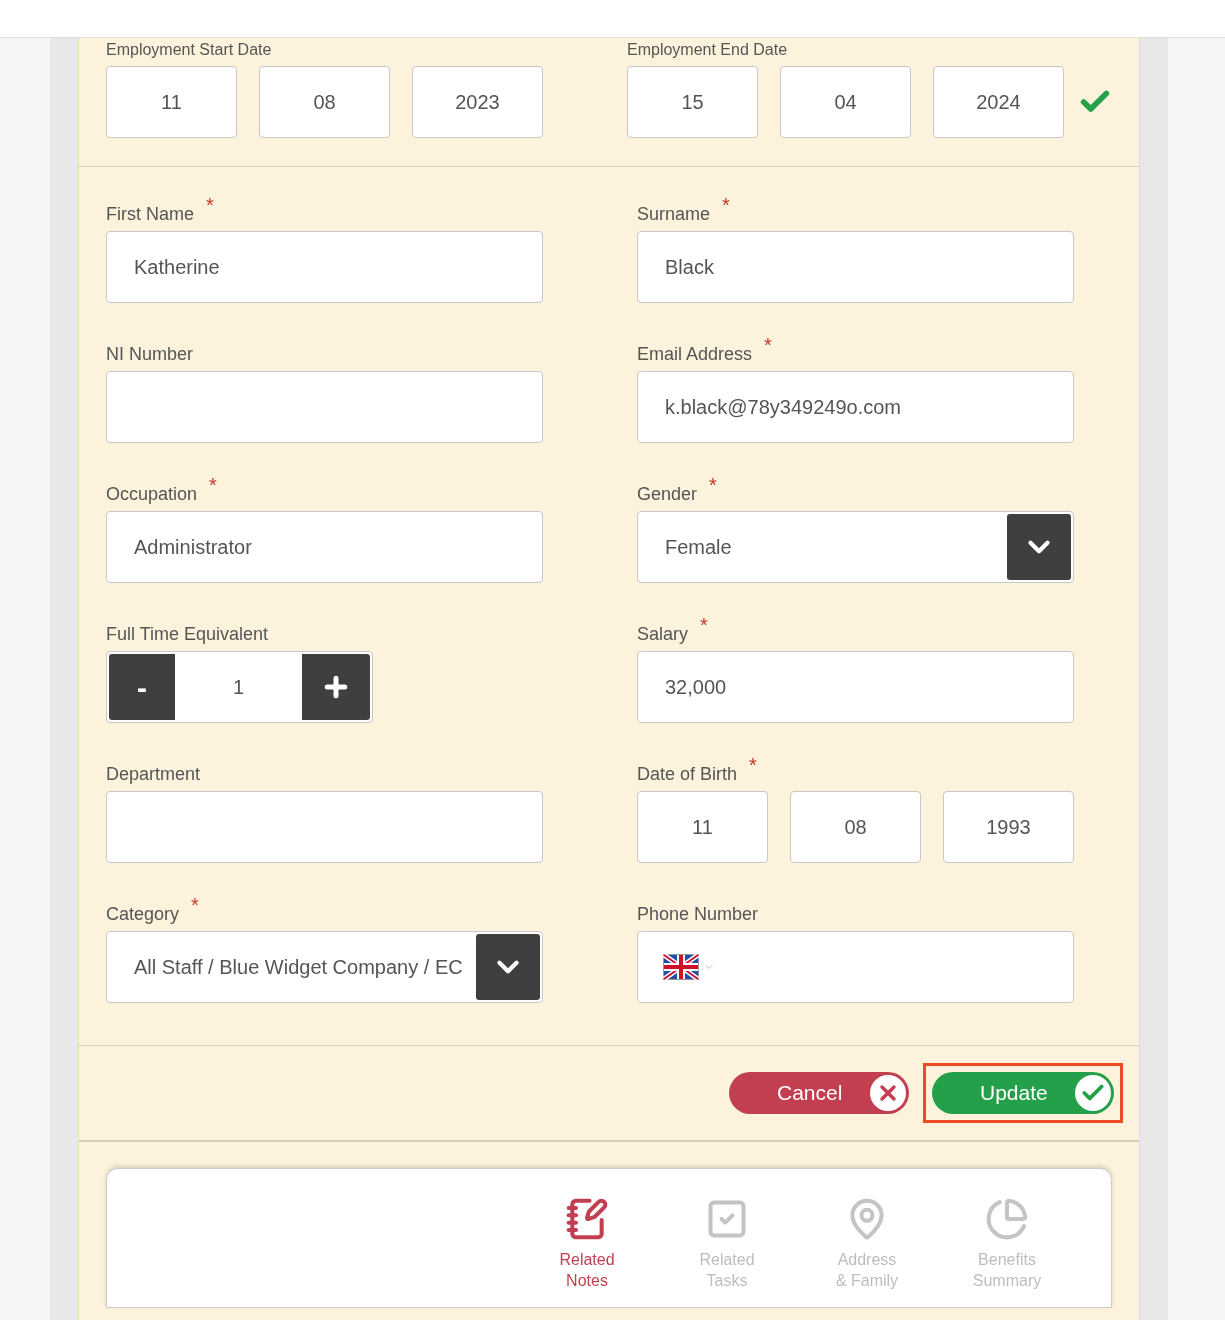 Image resolution: width=1225 pixels, height=1320 pixels. What do you see at coordinates (1007, 1219) in the screenshot?
I see `pie-chart-icon` at bounding box center [1007, 1219].